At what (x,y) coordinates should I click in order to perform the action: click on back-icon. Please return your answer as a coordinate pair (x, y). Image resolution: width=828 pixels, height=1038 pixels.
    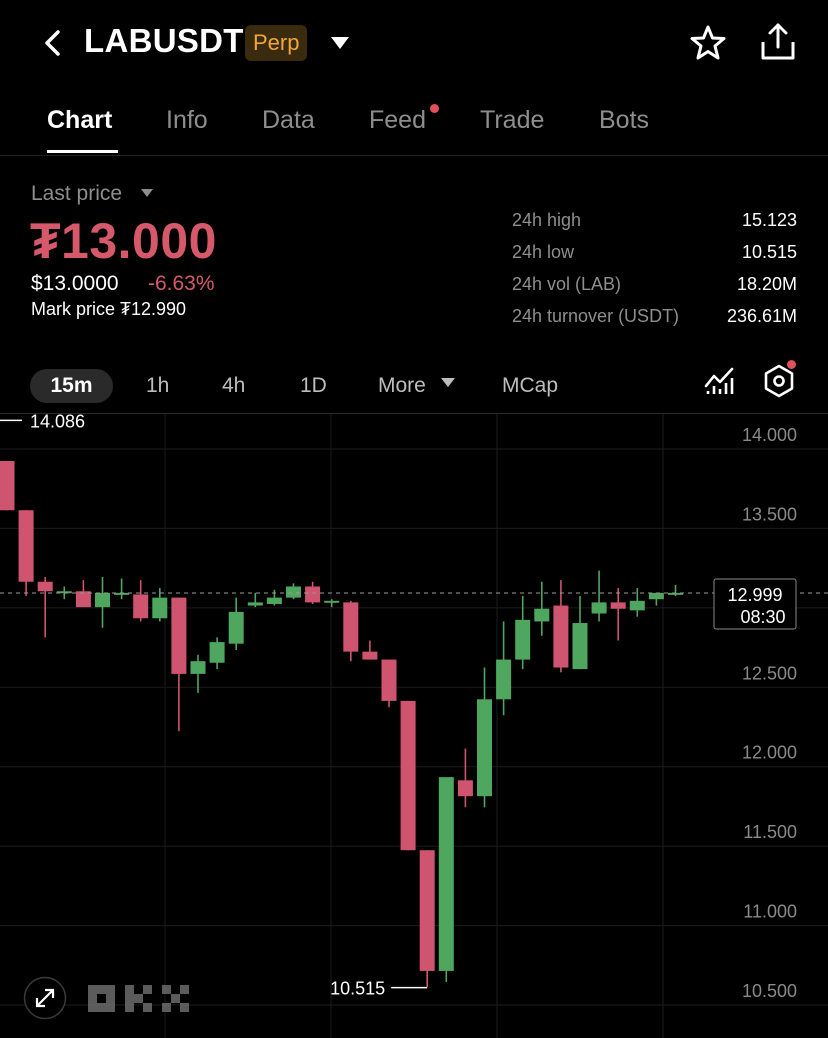
    Looking at the image, I should click on (53, 43).